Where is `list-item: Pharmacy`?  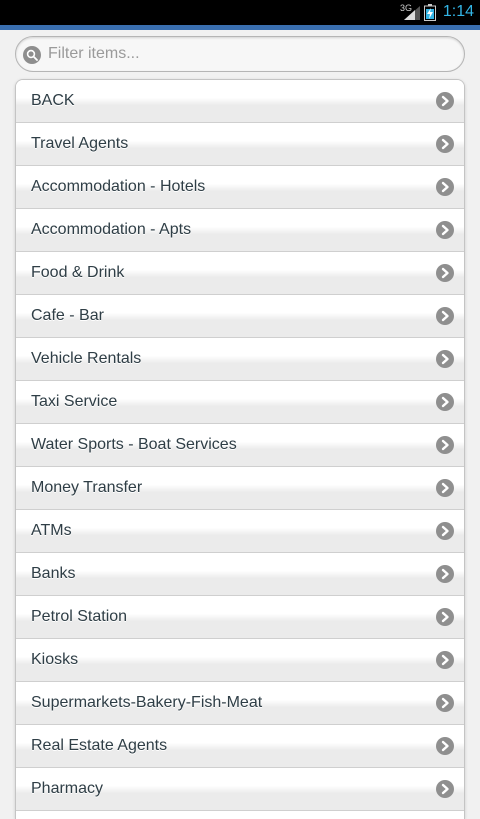
list-item: Pharmacy is located at coordinates (240, 789).